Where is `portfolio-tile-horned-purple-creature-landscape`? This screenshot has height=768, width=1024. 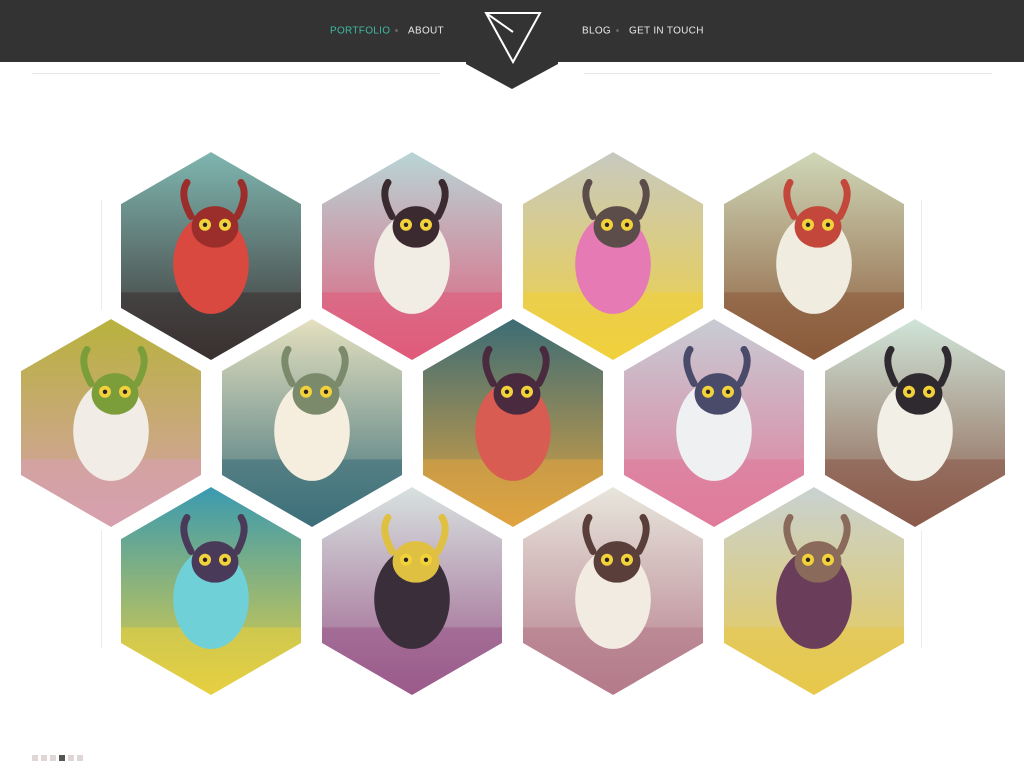
portfolio-tile-horned-purple-creature-landscape is located at coordinates (814, 609).